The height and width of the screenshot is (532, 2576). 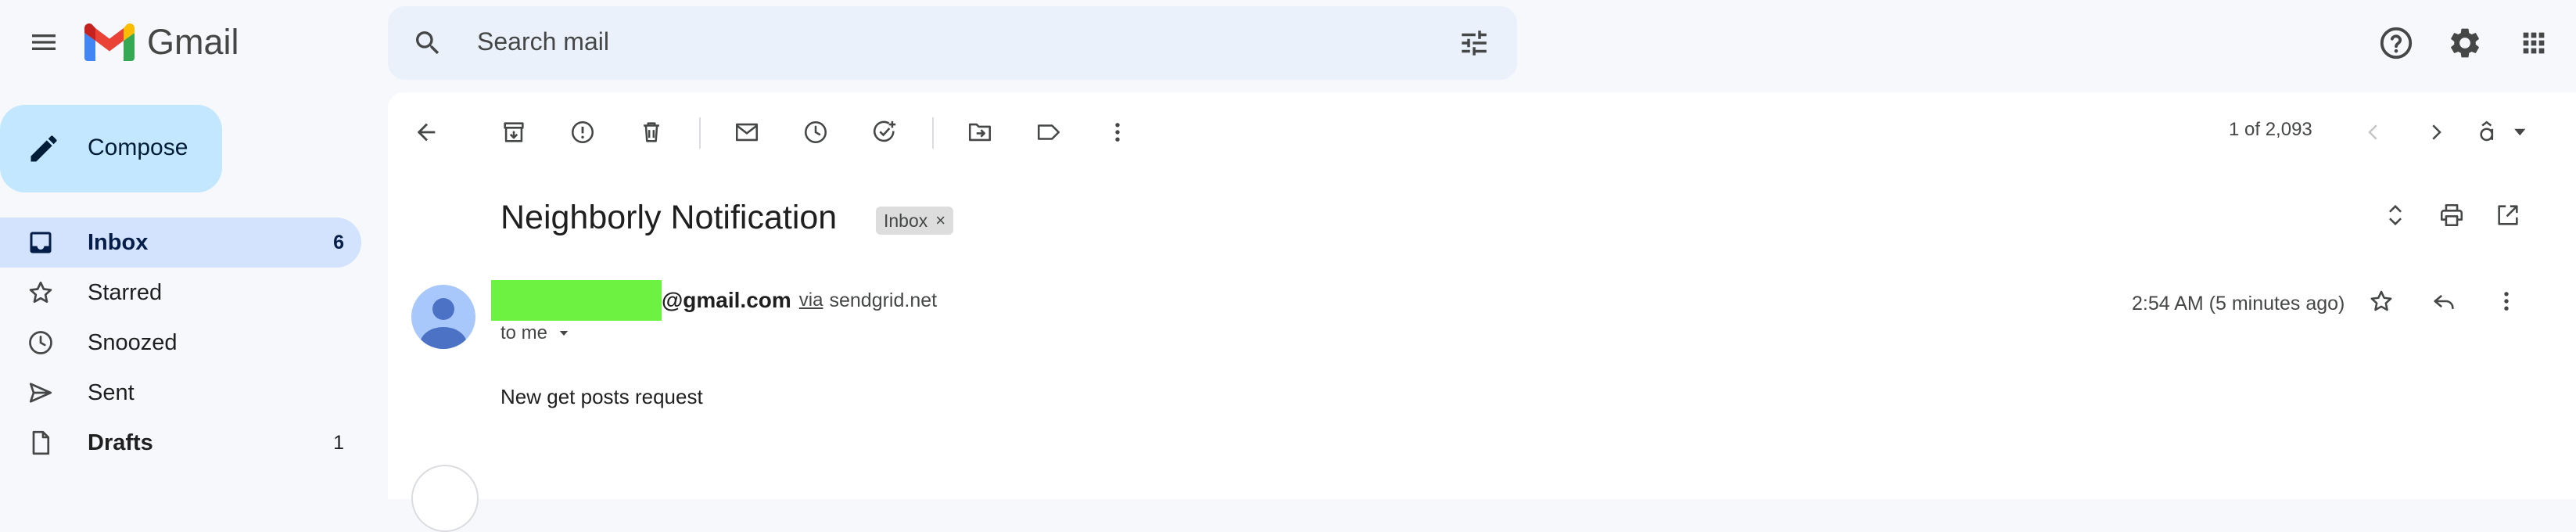 I want to click on inbox-icon, so click(x=41, y=243).